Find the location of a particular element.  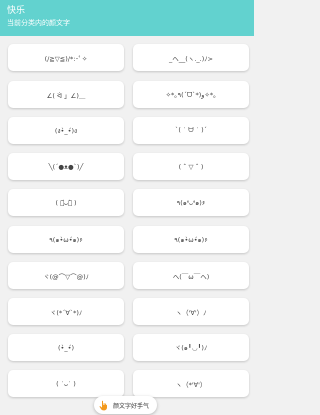

lucky-button-label: 颜文字好手气 is located at coordinates (131, 406).